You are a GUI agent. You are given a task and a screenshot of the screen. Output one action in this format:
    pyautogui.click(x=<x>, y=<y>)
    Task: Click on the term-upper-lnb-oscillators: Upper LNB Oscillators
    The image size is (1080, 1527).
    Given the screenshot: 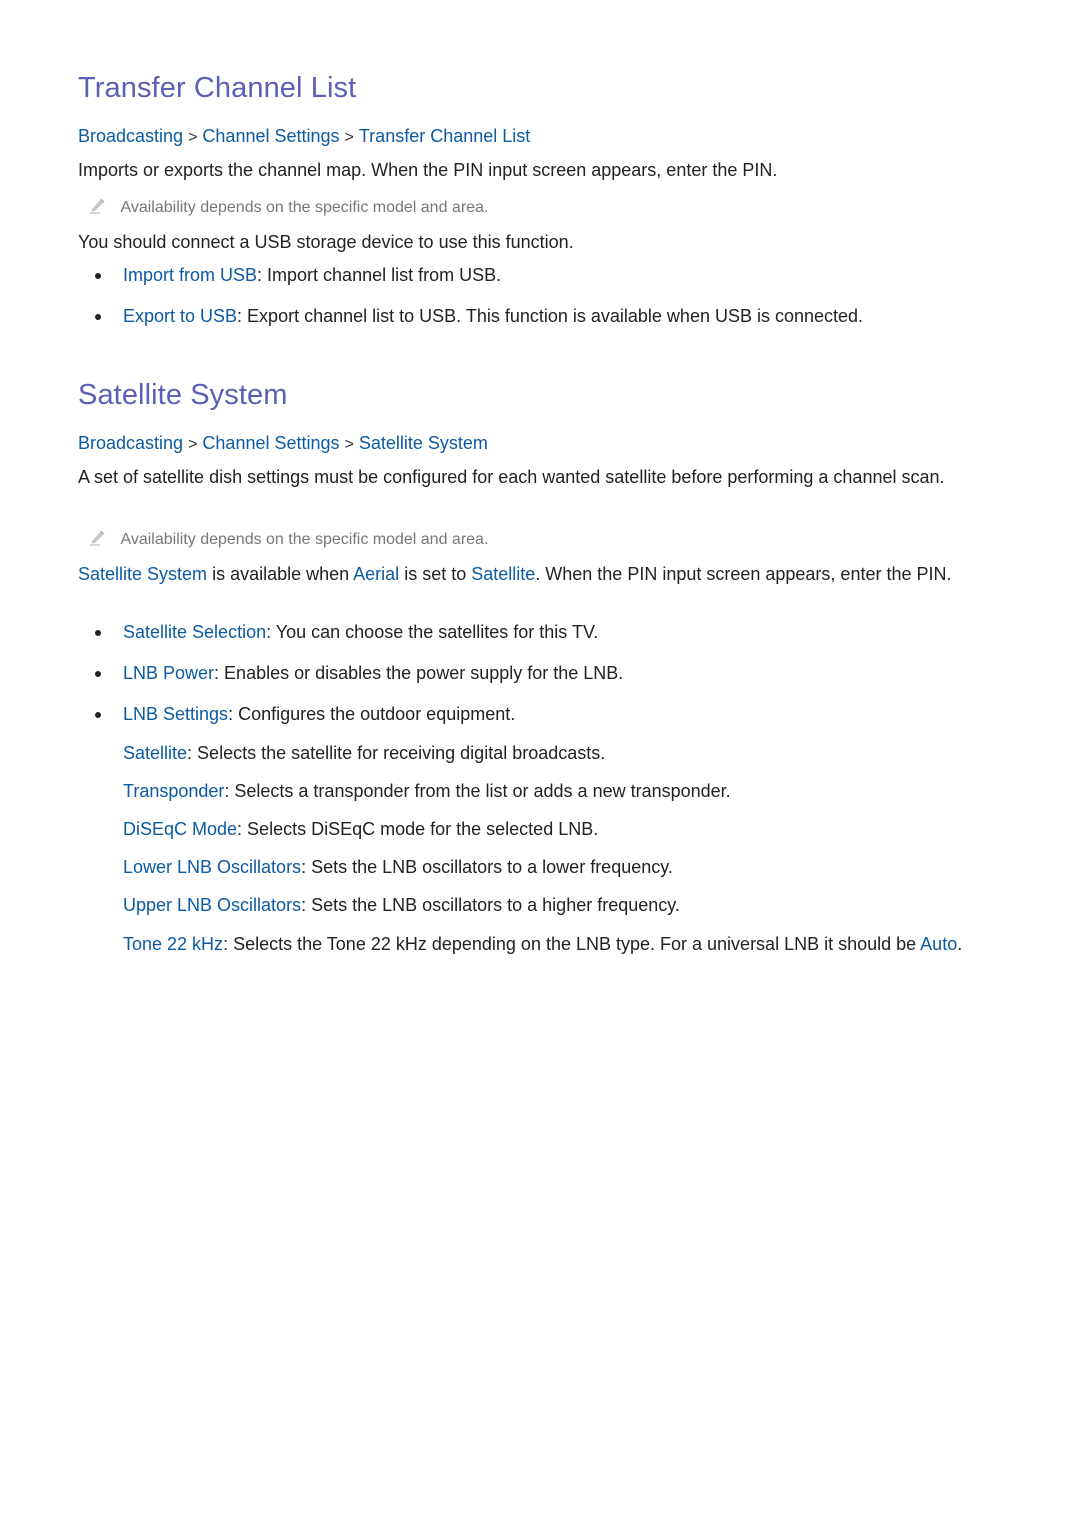 What is the action you would take?
    pyautogui.click(x=212, y=905)
    